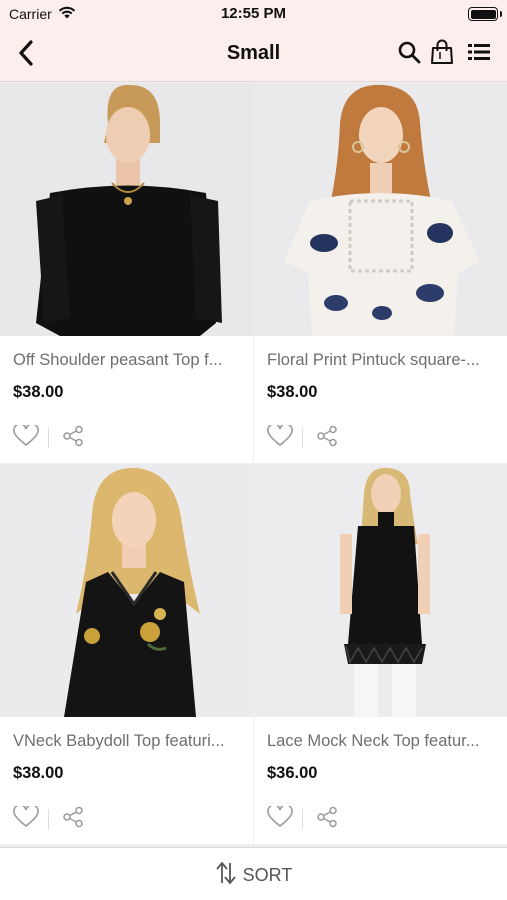  I want to click on status-time: 12:55 PM, so click(253, 13).